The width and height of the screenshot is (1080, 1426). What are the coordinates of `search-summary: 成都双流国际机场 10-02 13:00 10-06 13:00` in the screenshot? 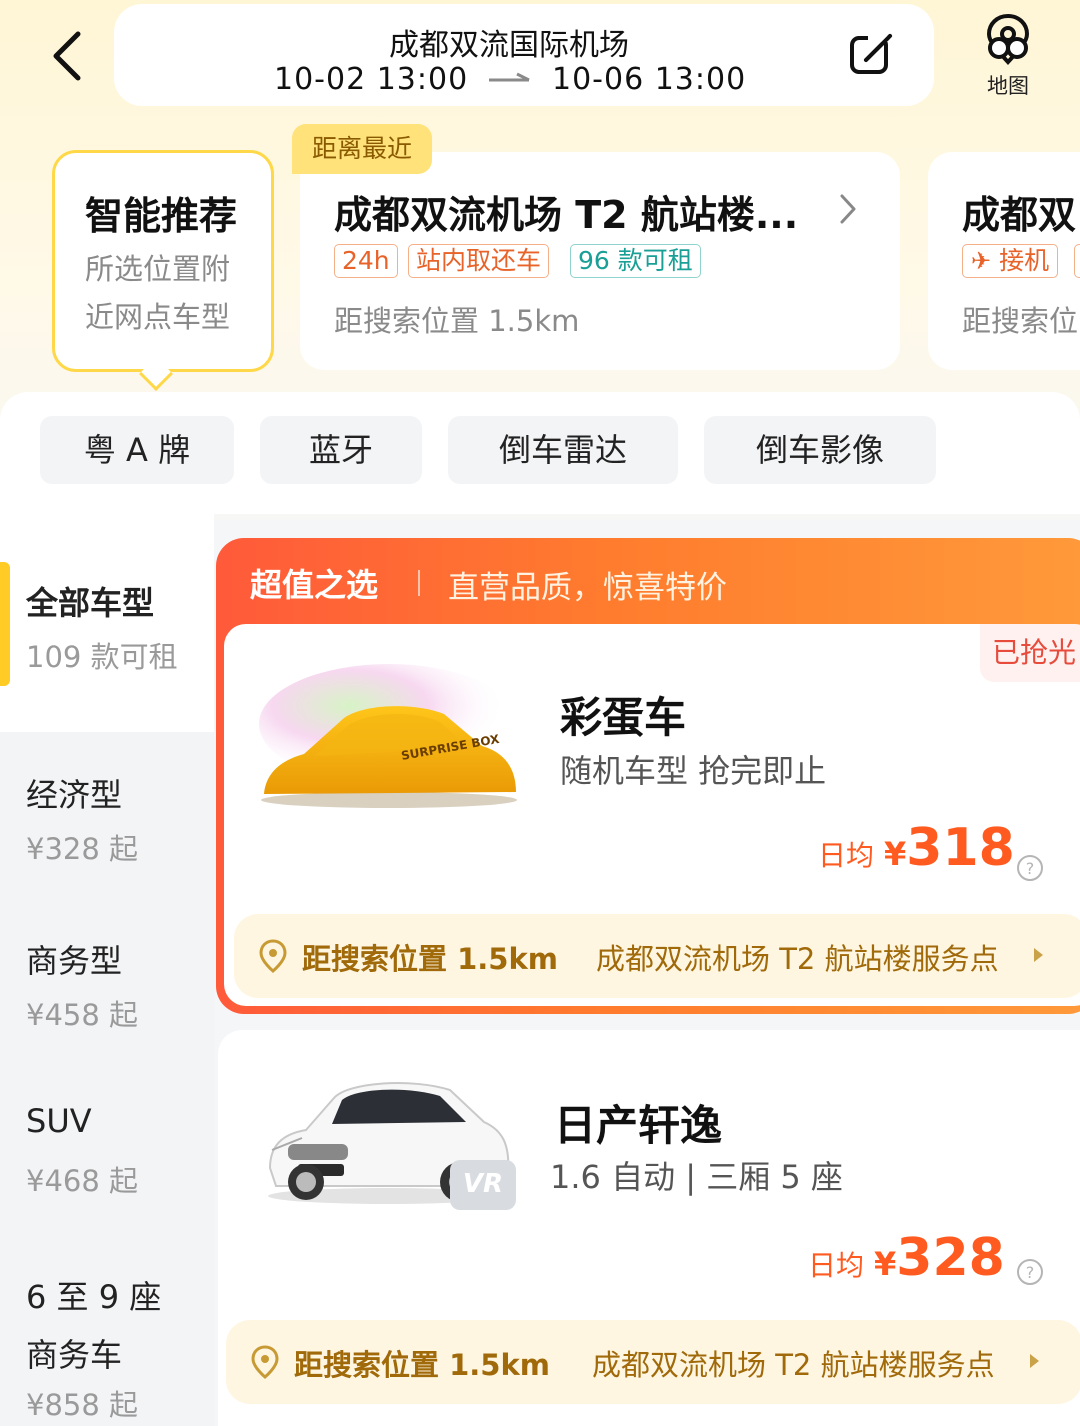 It's located at (524, 55).